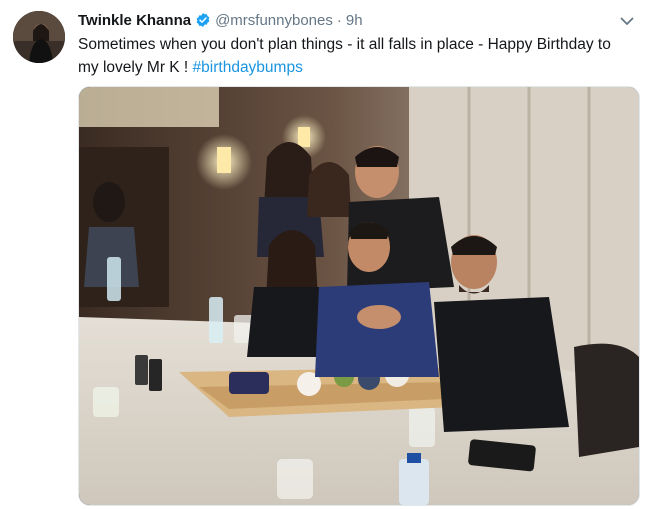  I want to click on author-handle: @mrsfunnybones, so click(274, 20).